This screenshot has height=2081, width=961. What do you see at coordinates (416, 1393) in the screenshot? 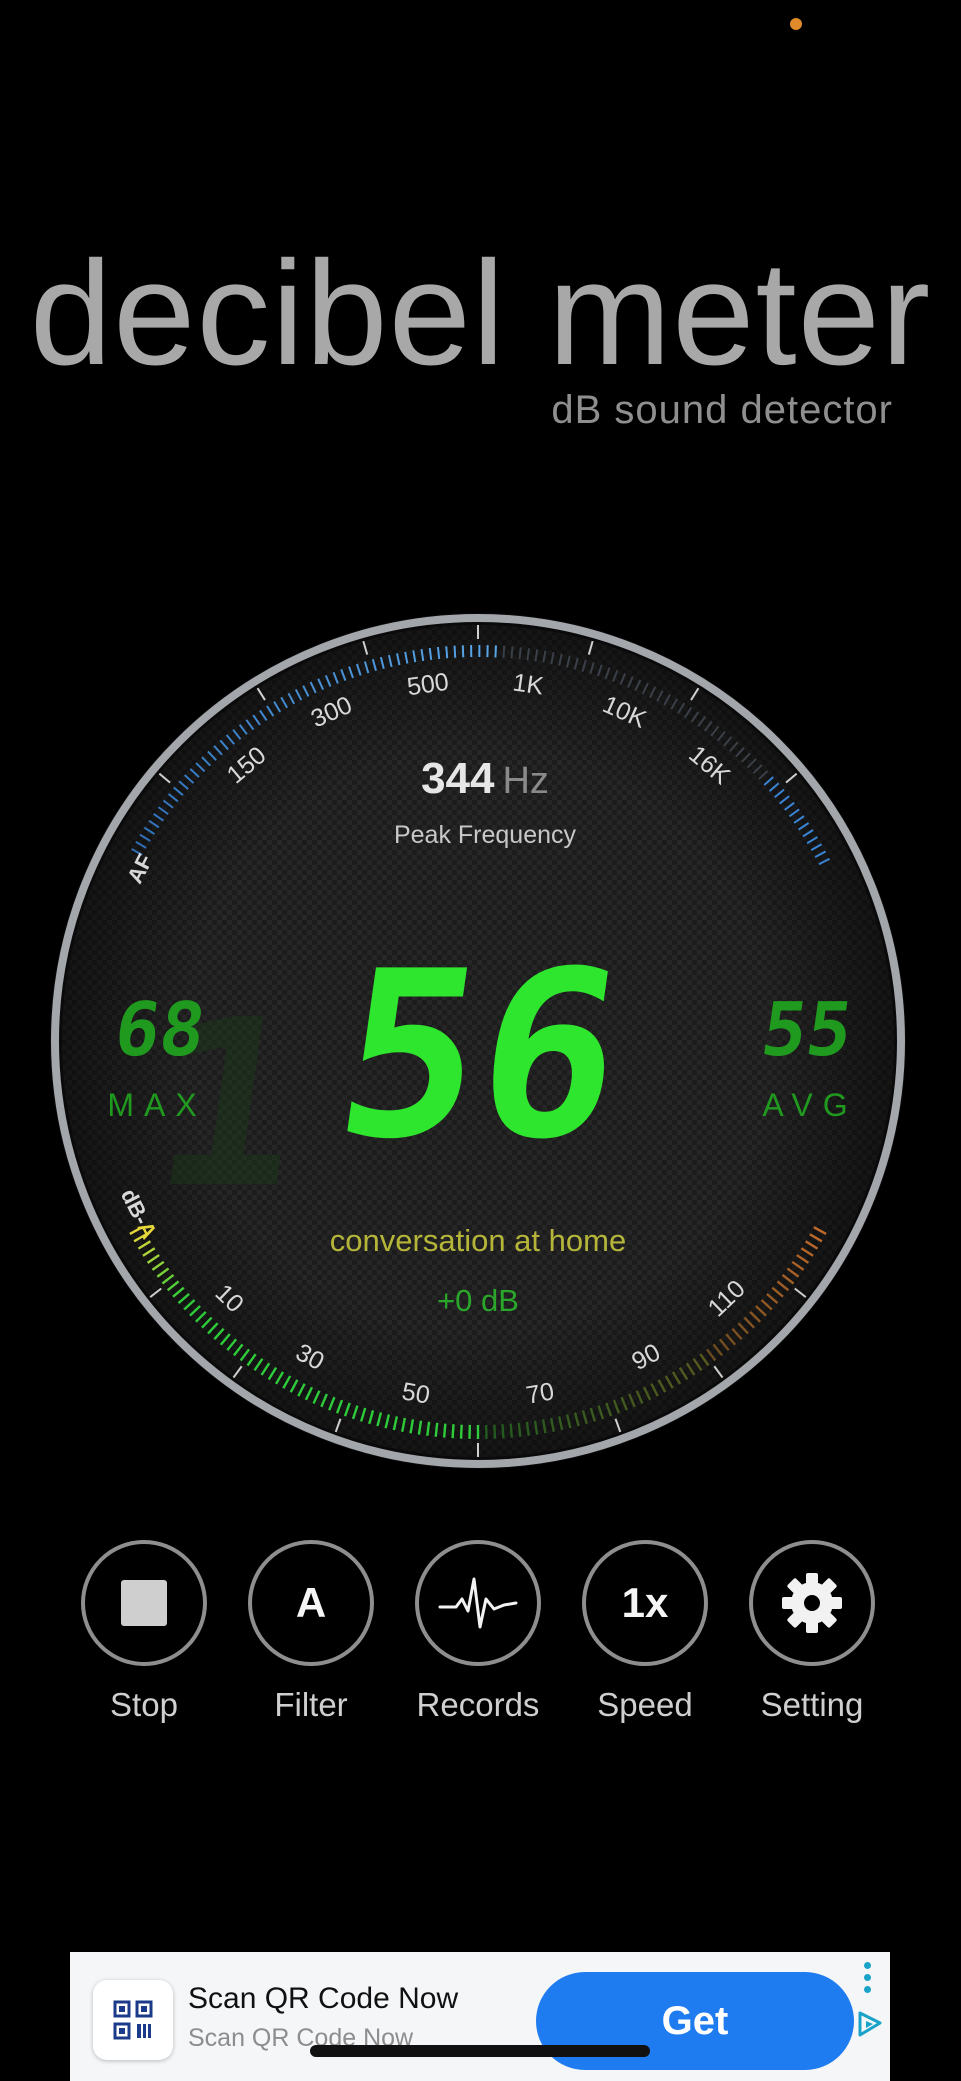
I see `db-tick-label: 50` at bounding box center [416, 1393].